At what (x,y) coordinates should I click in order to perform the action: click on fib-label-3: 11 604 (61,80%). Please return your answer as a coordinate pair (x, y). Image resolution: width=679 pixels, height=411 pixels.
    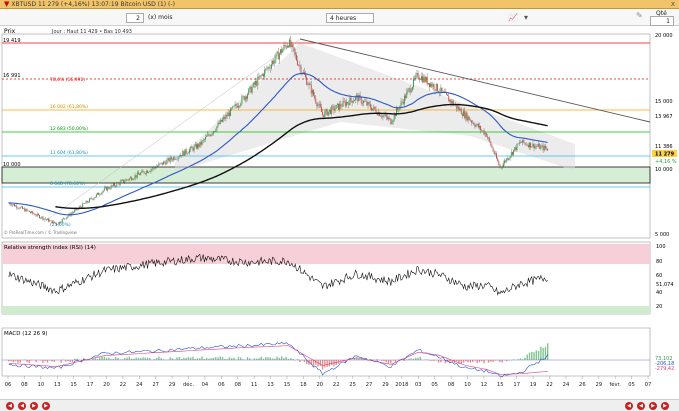
    Looking at the image, I should click on (69, 153).